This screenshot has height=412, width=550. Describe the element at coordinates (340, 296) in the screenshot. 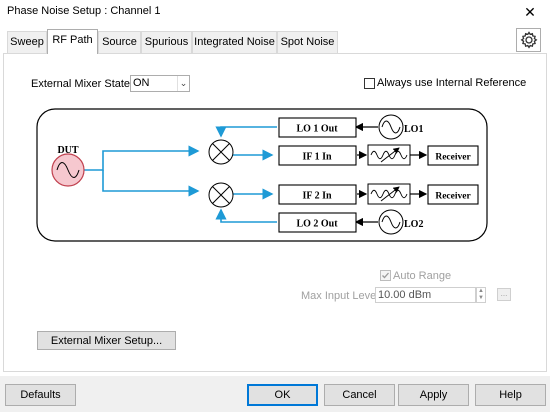

I see `max-input-level-label: Max Input Level` at that location.